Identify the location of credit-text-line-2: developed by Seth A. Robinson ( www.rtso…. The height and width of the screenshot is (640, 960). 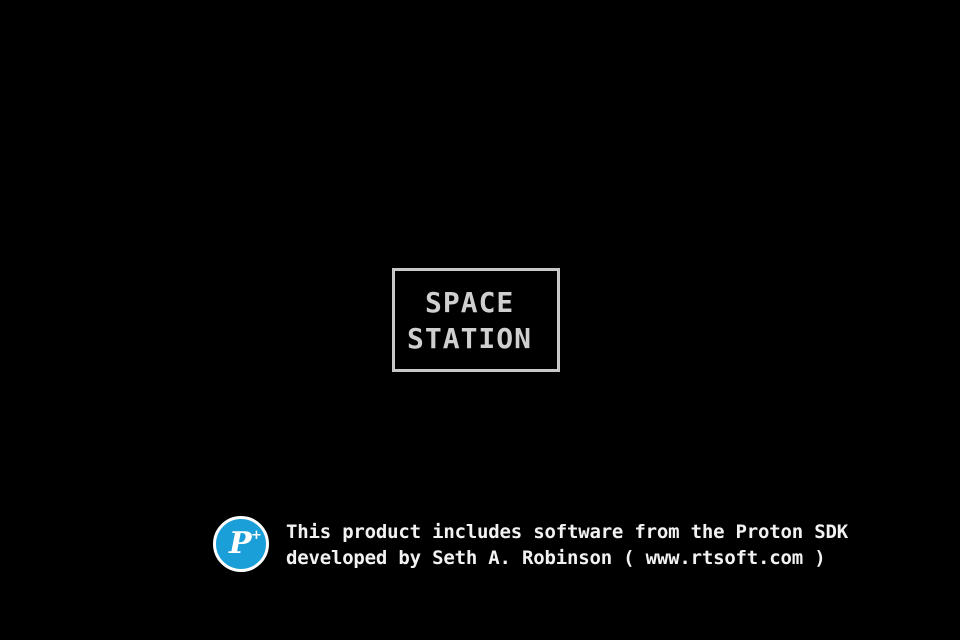
(556, 558).